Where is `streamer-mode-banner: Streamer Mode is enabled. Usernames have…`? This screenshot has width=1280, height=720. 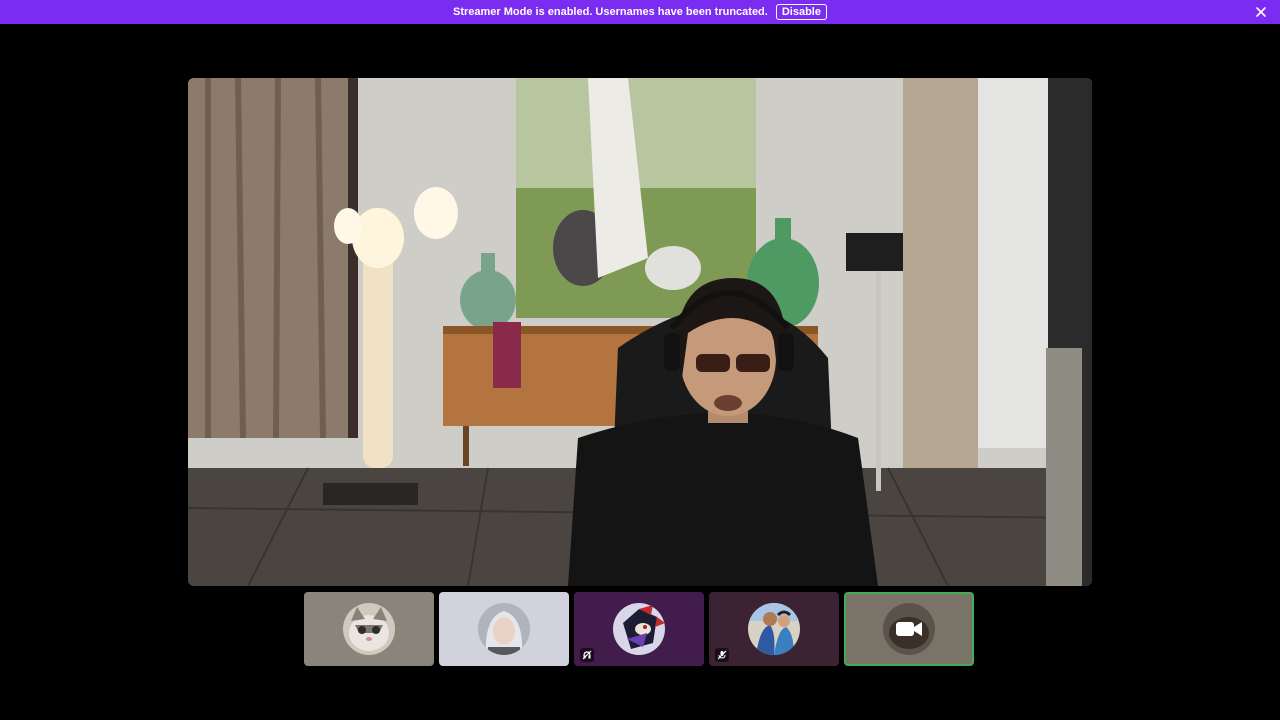
streamer-mode-banner: Streamer Mode is enabled. Usernames have… is located at coordinates (640, 12).